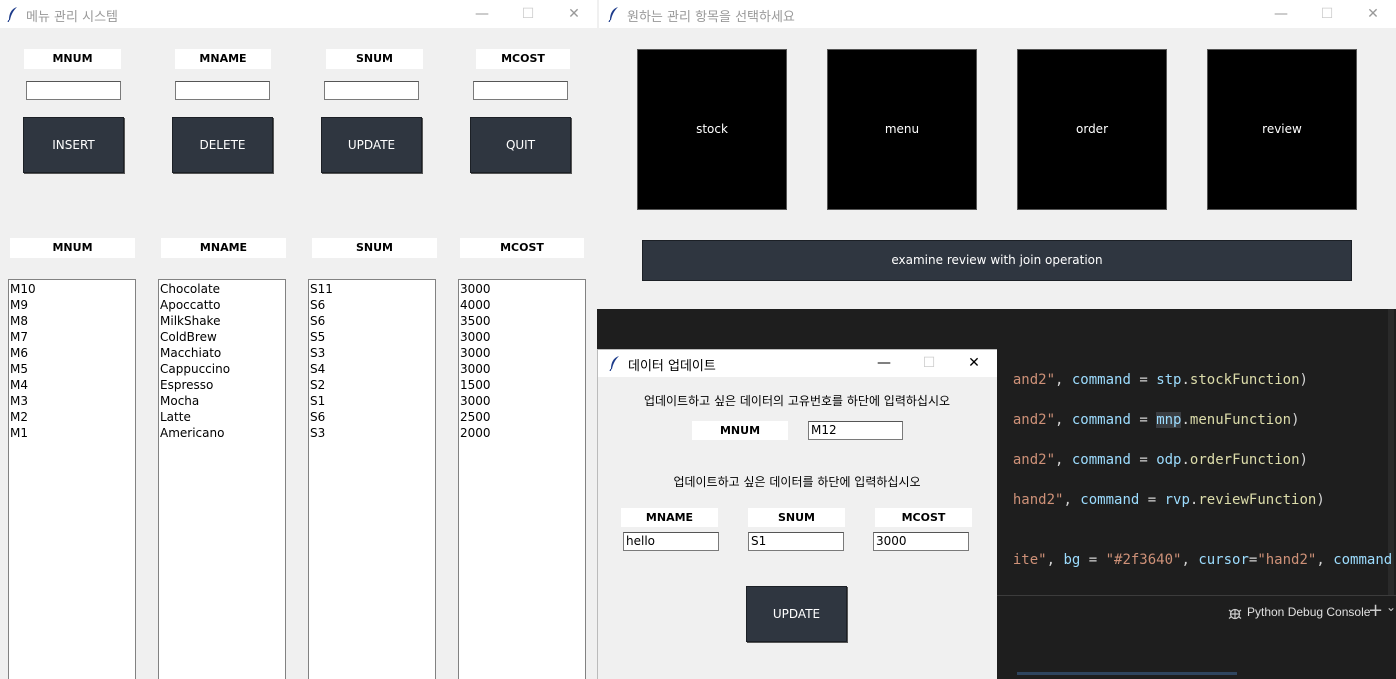  I want to click on snum-listbox: S11 S6 S6 S5 S3 S4 S2 S1 S6 S3, so click(372, 479).